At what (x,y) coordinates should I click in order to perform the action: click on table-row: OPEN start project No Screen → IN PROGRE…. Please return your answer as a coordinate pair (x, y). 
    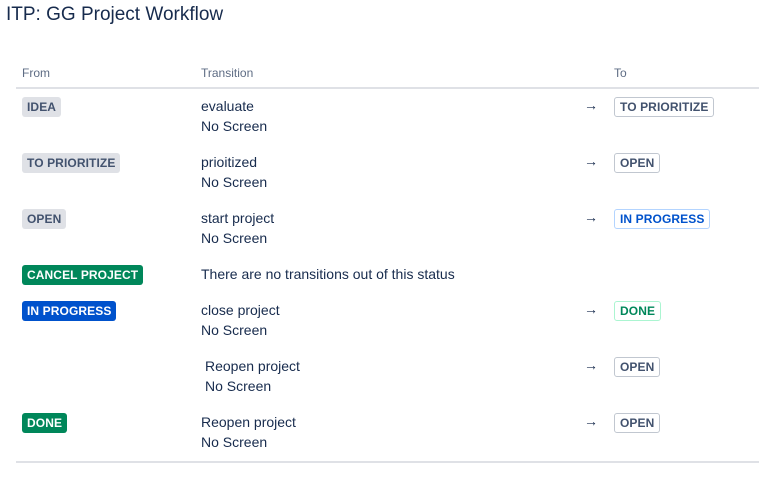
    Looking at the image, I should click on (387, 229).